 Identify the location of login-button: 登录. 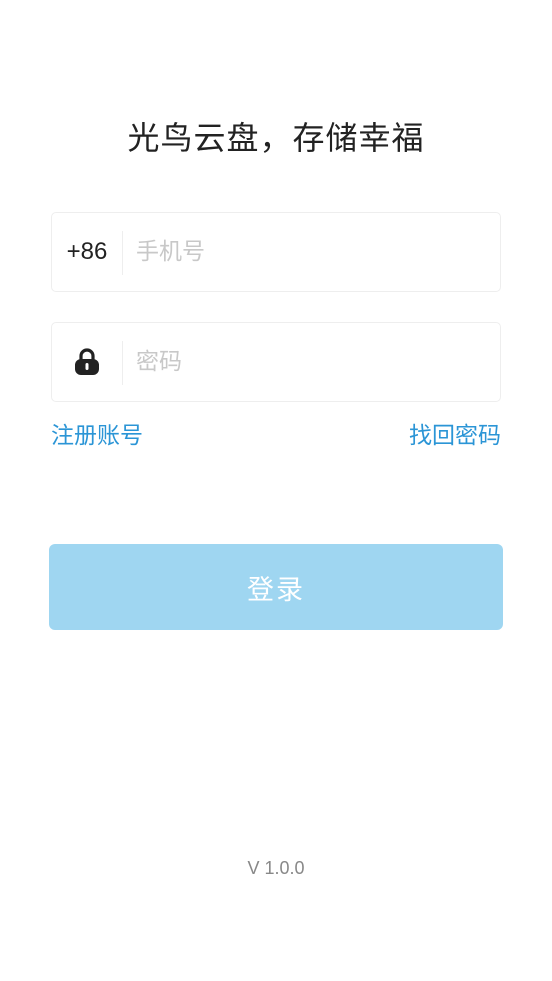
(276, 587).